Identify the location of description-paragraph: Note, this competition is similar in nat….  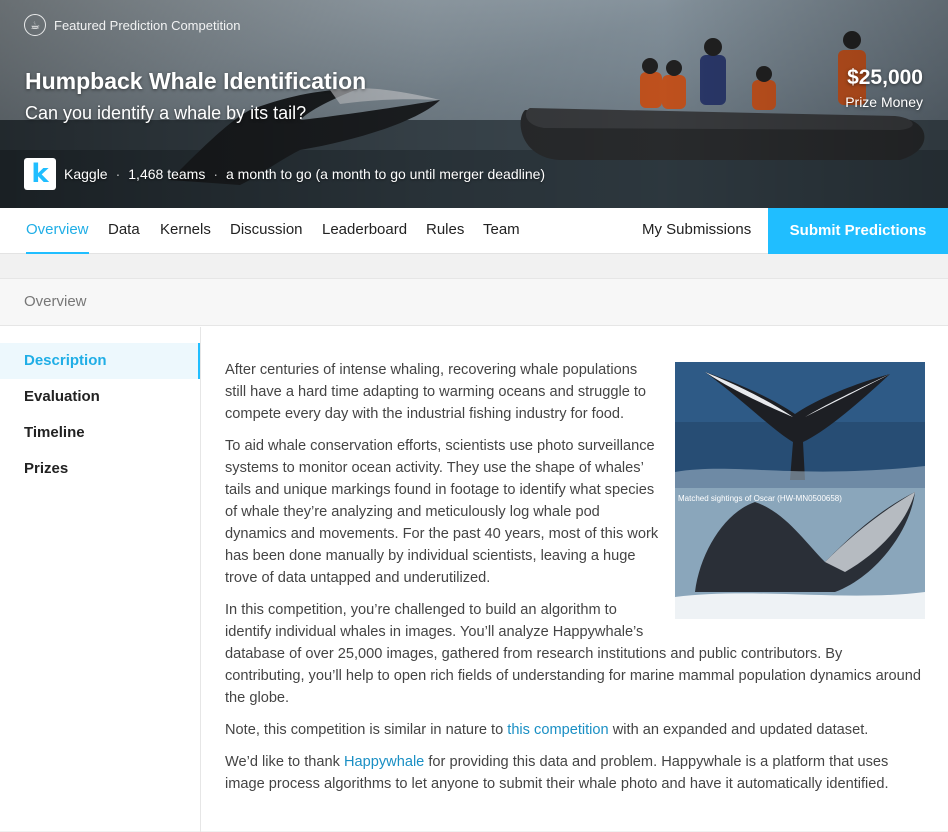
(575, 730).